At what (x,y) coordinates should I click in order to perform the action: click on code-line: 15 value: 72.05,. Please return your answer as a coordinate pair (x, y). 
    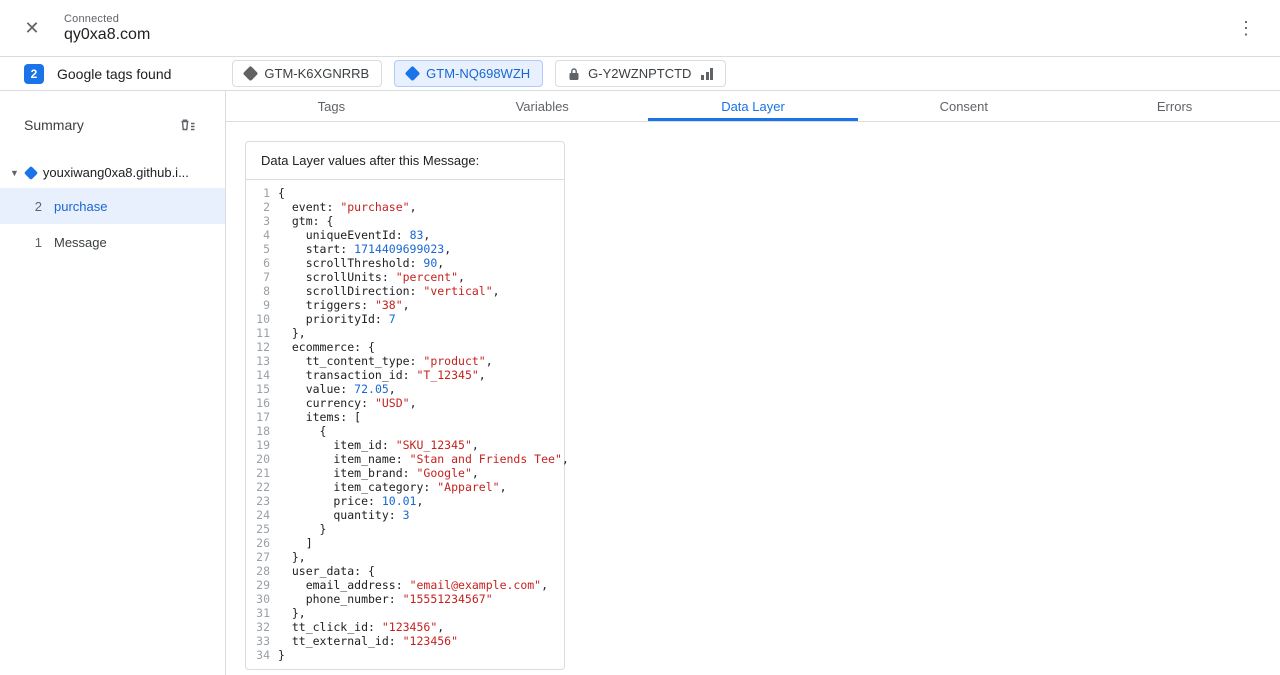
    Looking at the image, I should click on (405, 389).